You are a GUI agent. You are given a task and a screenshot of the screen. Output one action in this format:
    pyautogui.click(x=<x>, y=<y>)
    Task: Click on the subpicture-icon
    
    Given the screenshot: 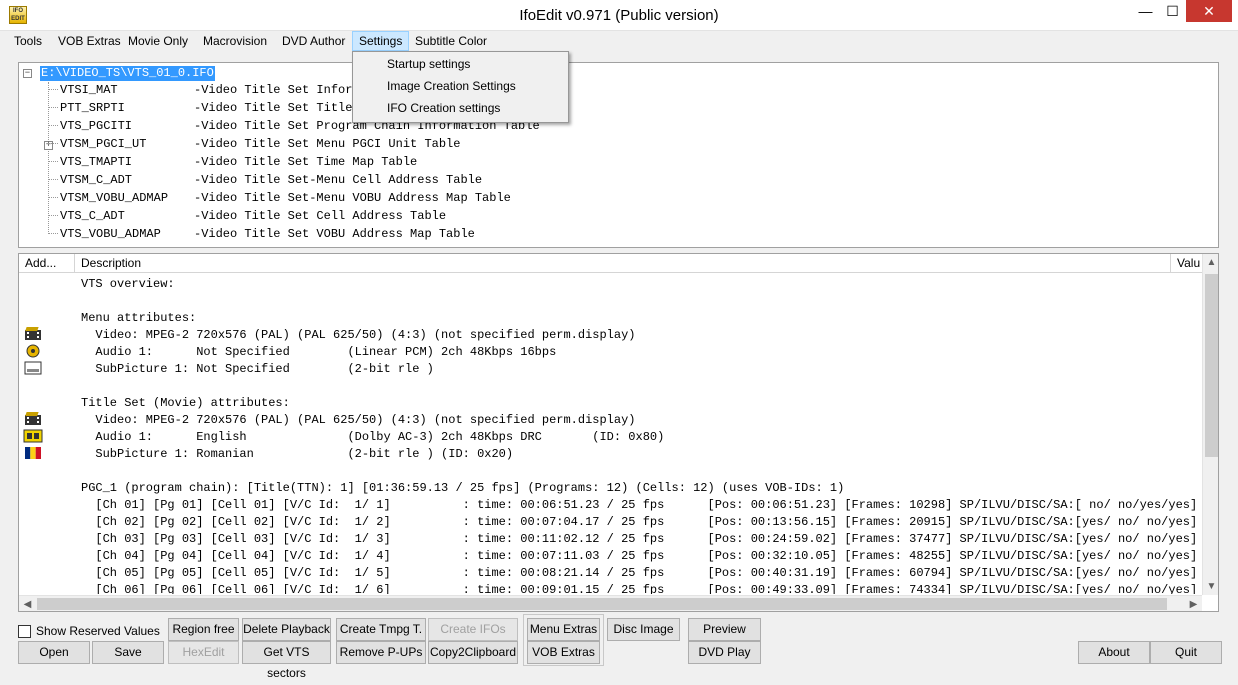 What is the action you would take?
    pyautogui.click(x=33, y=368)
    